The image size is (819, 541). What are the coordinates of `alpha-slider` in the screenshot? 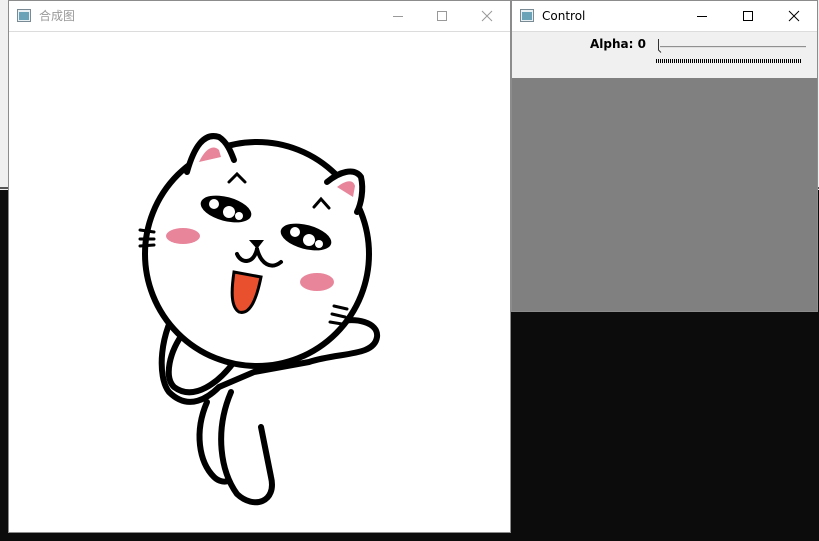 It's located at (733, 47).